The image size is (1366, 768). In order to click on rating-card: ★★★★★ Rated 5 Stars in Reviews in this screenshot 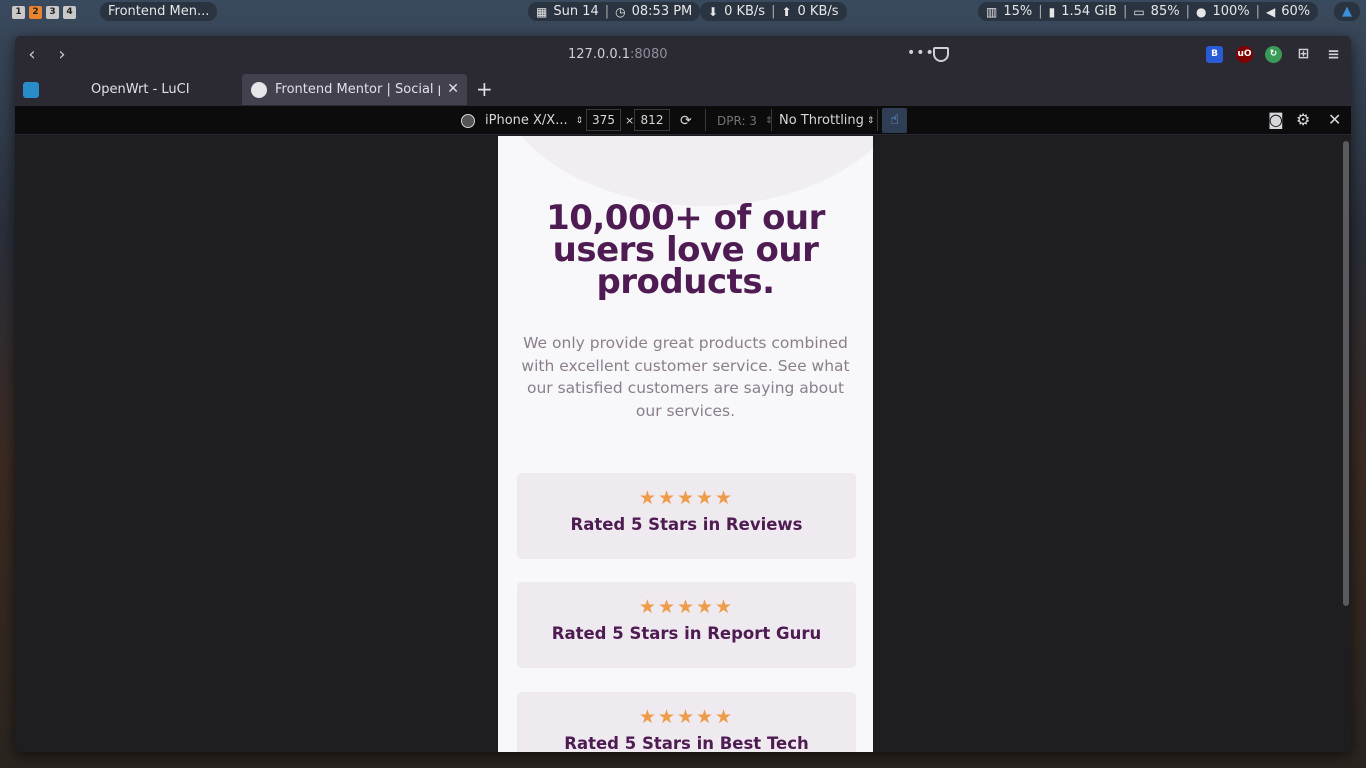, I will do `click(686, 516)`.